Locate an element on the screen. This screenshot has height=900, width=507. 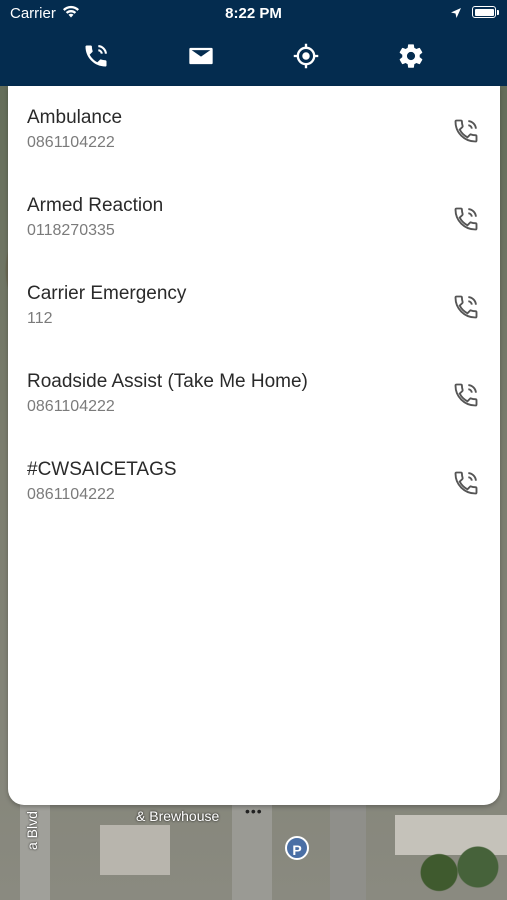
battery-nub is located at coordinates (498, 12).